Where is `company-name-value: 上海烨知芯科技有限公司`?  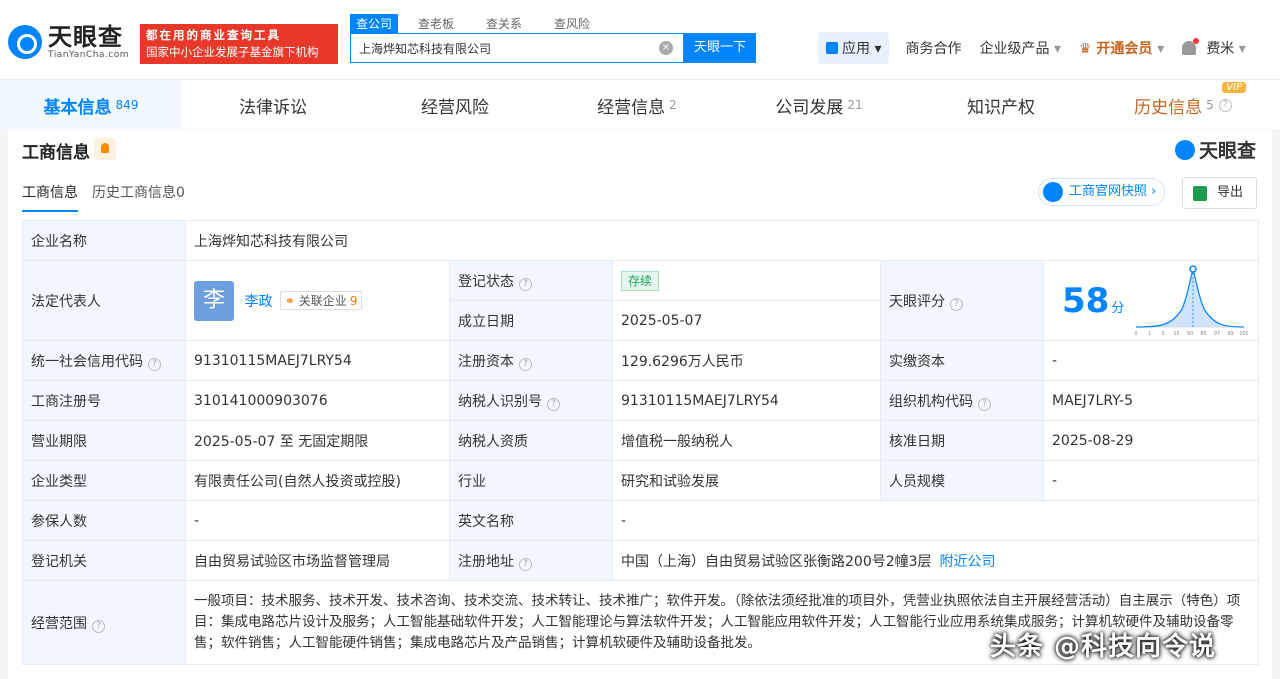
company-name-value: 上海烨知芯科技有限公司 is located at coordinates (722, 240).